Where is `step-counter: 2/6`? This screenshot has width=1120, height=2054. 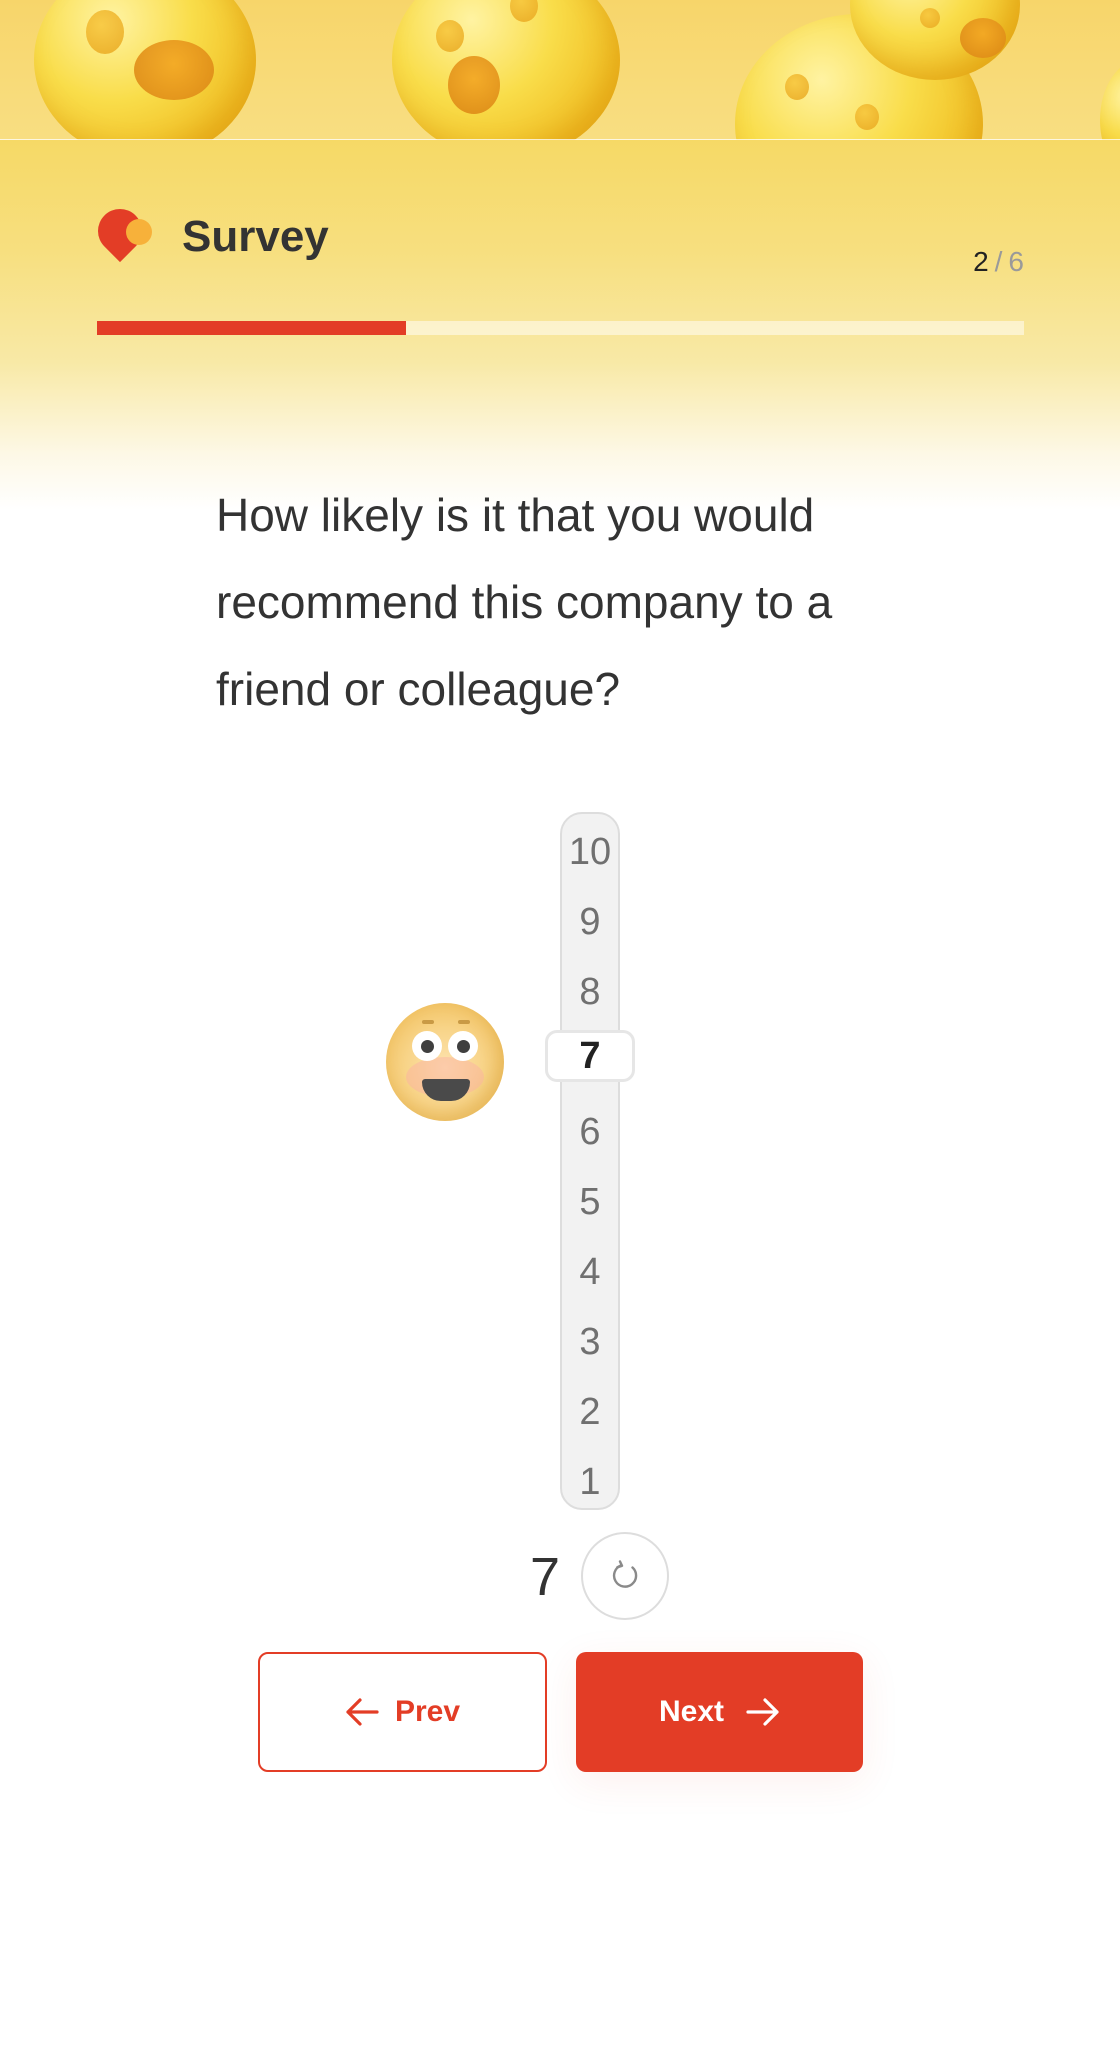 step-counter: 2/6 is located at coordinates (998, 262).